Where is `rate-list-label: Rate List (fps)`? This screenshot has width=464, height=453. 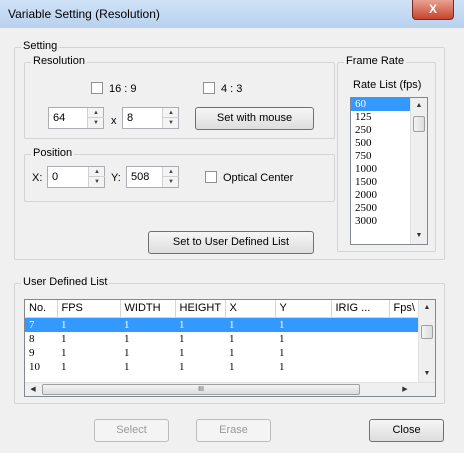
rate-list-label: Rate List (fps) is located at coordinates (387, 85).